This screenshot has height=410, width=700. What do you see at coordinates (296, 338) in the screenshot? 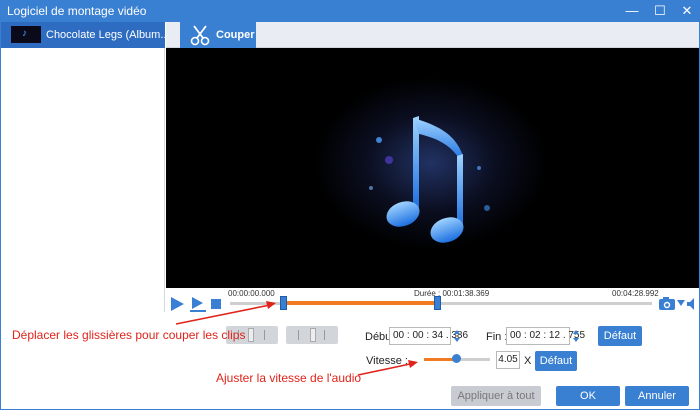
I see `annotation-arrows` at bounding box center [296, 338].